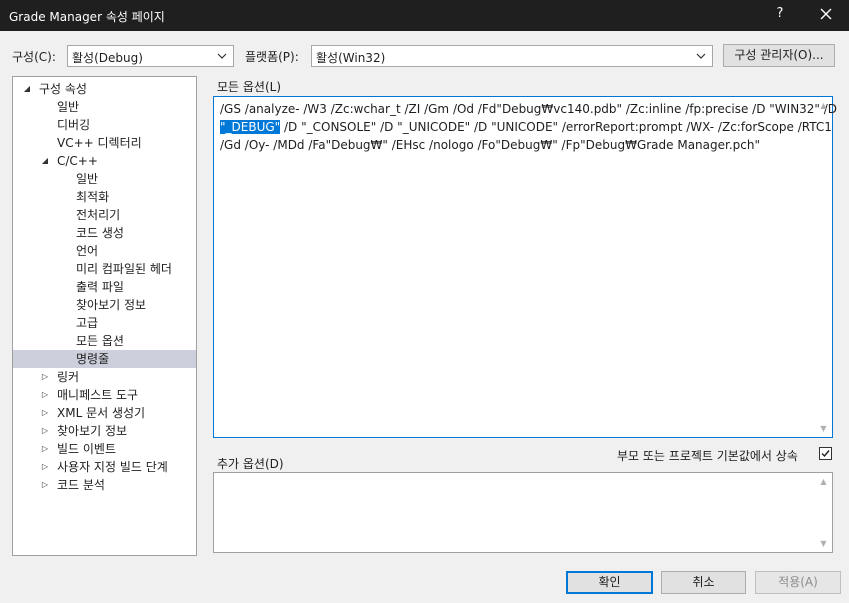 The width and height of the screenshot is (849, 603). Describe the element at coordinates (93, 359) in the screenshot. I see `tree-item-label: 명령줄` at that location.